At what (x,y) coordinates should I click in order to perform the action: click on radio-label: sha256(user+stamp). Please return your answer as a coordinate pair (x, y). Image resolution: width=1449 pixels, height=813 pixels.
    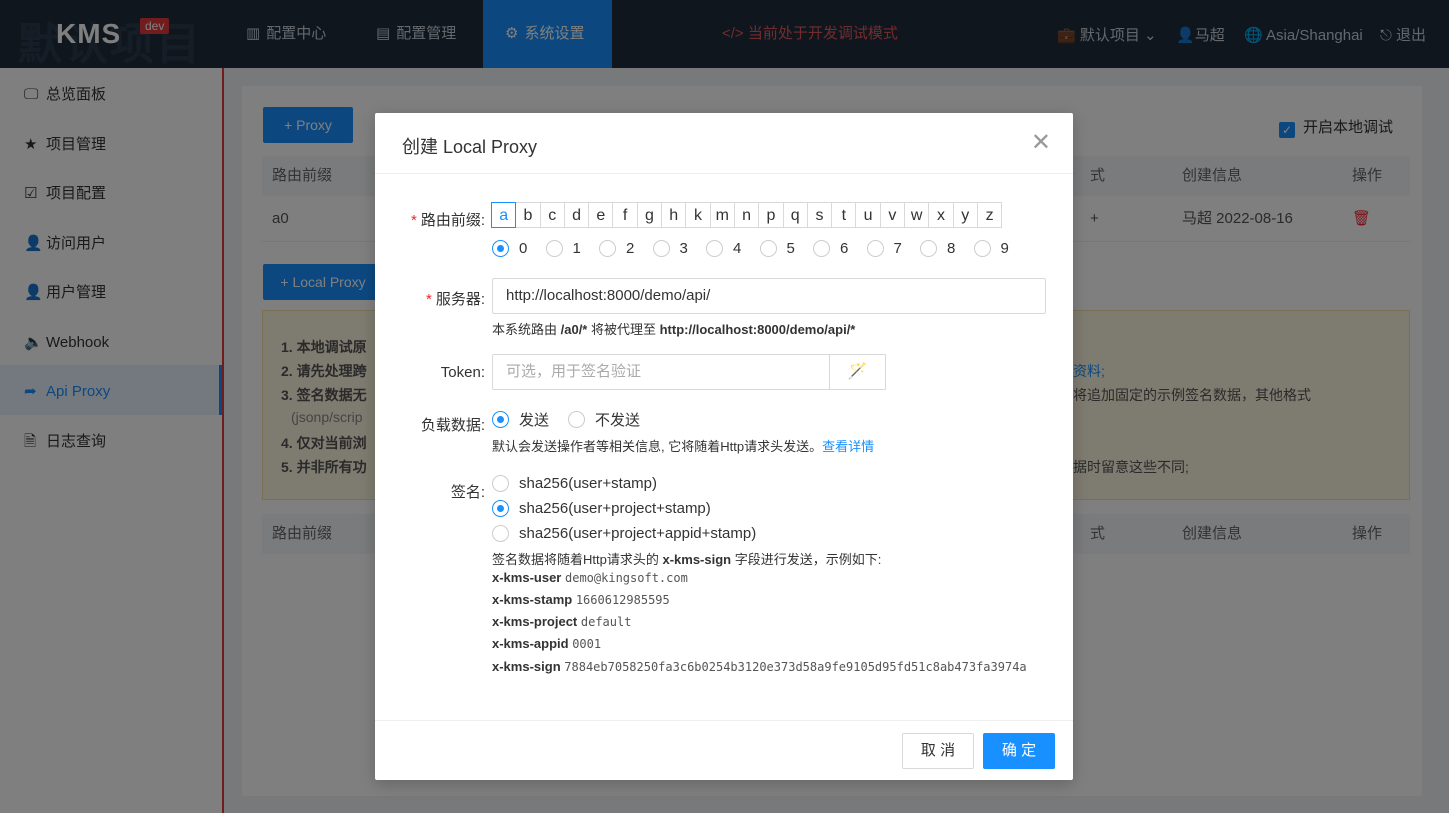
    Looking at the image, I should click on (588, 483).